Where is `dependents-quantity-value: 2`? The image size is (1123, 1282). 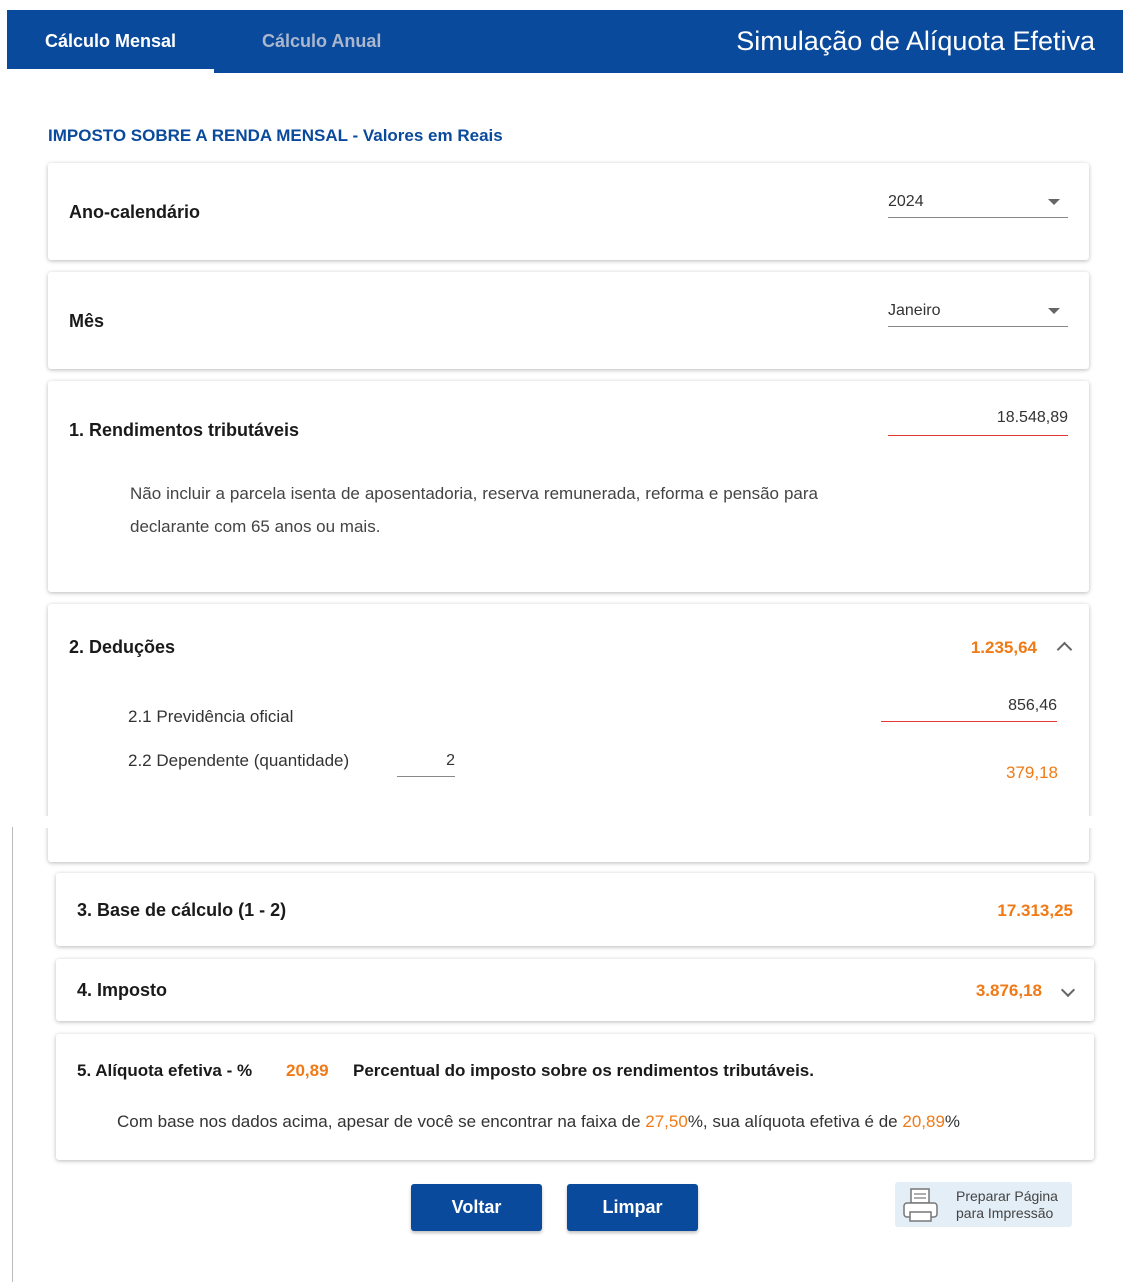 dependents-quantity-value: 2 is located at coordinates (450, 760).